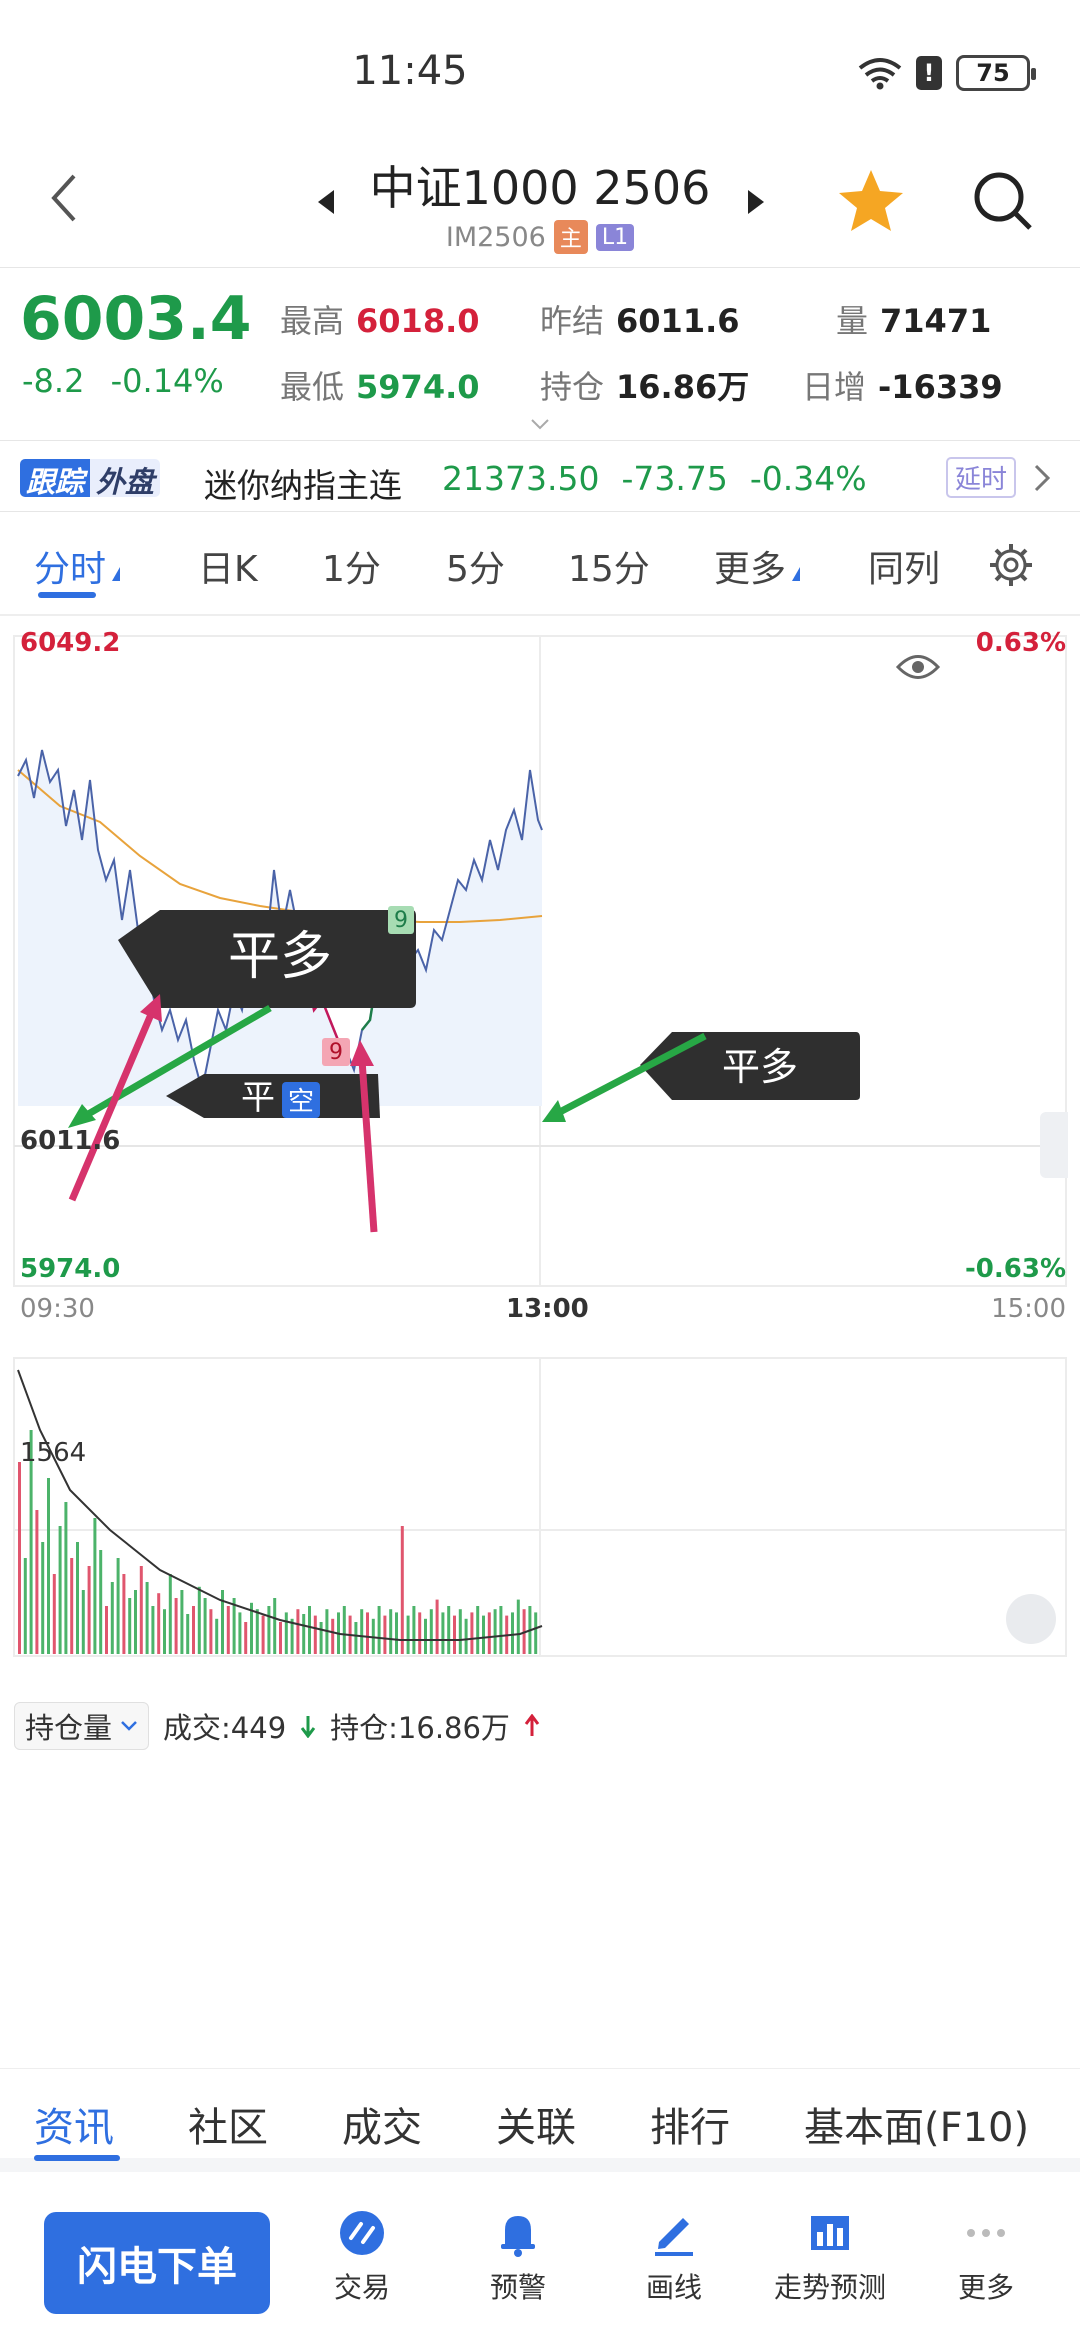  What do you see at coordinates (913, 319) in the screenshot?
I see `volume-cell: 量 71471` at bounding box center [913, 319].